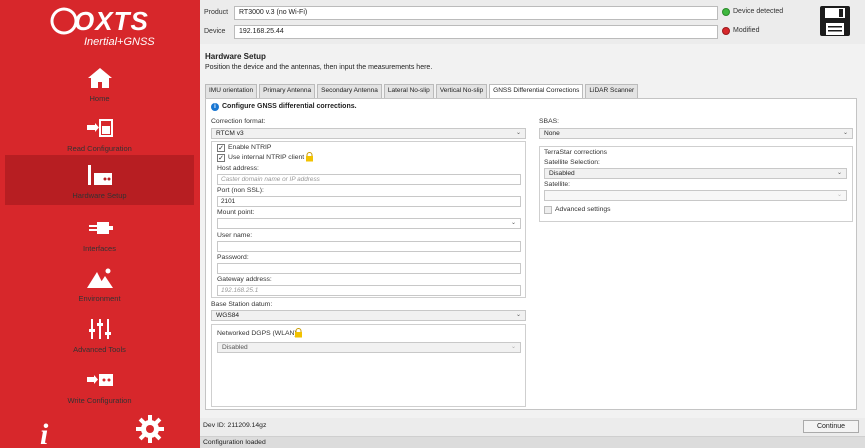 The height and width of the screenshot is (448, 865). What do you see at coordinates (100, 175) in the screenshot?
I see `hardware-setup-icon` at bounding box center [100, 175].